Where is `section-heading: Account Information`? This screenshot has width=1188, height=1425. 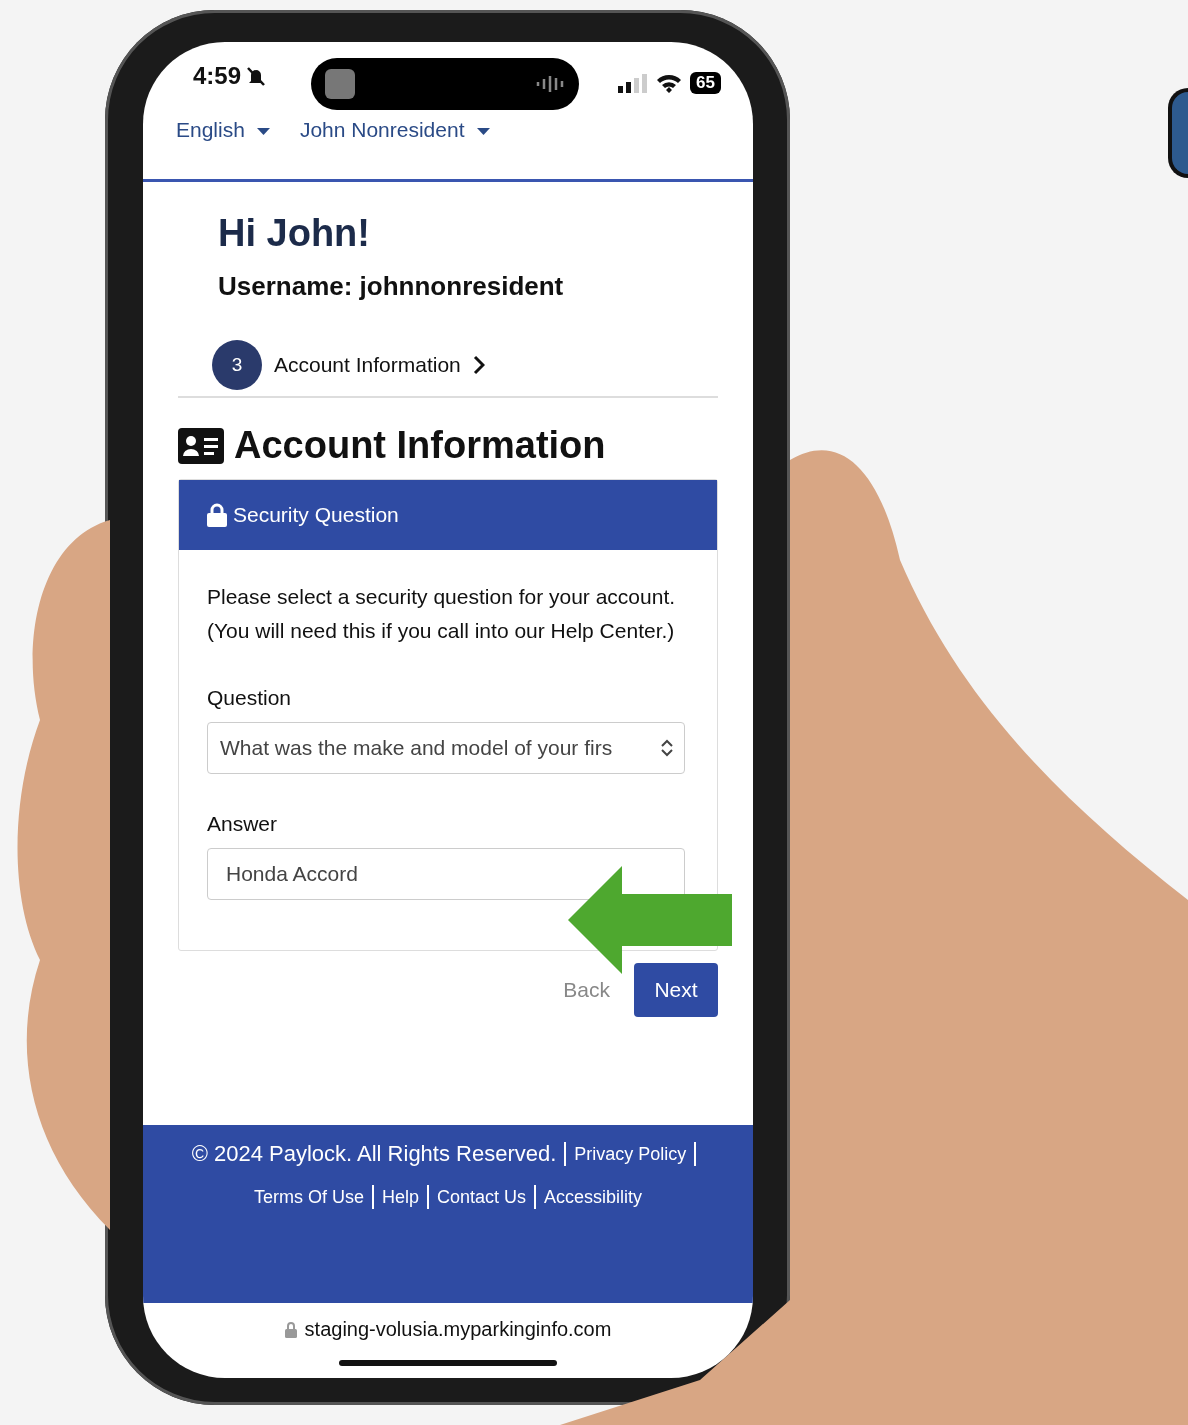
section-heading: Account Information is located at coordinates (420, 445).